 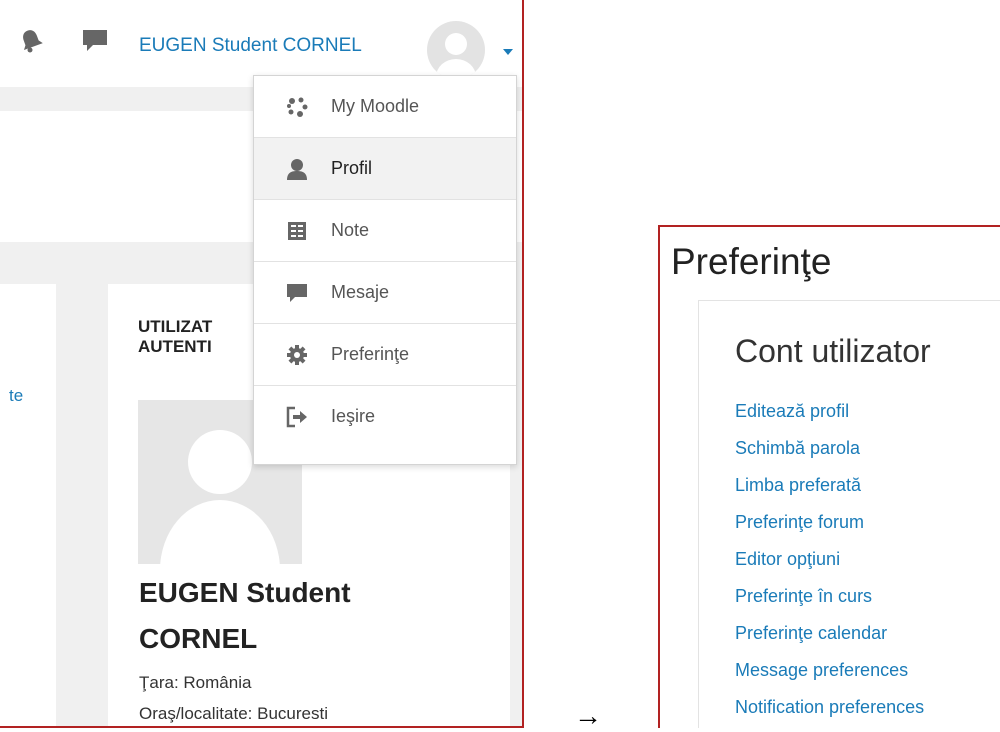 What do you see at coordinates (803, 596) in the screenshot?
I see `link-course-preferences: Preferinţe în curs` at bounding box center [803, 596].